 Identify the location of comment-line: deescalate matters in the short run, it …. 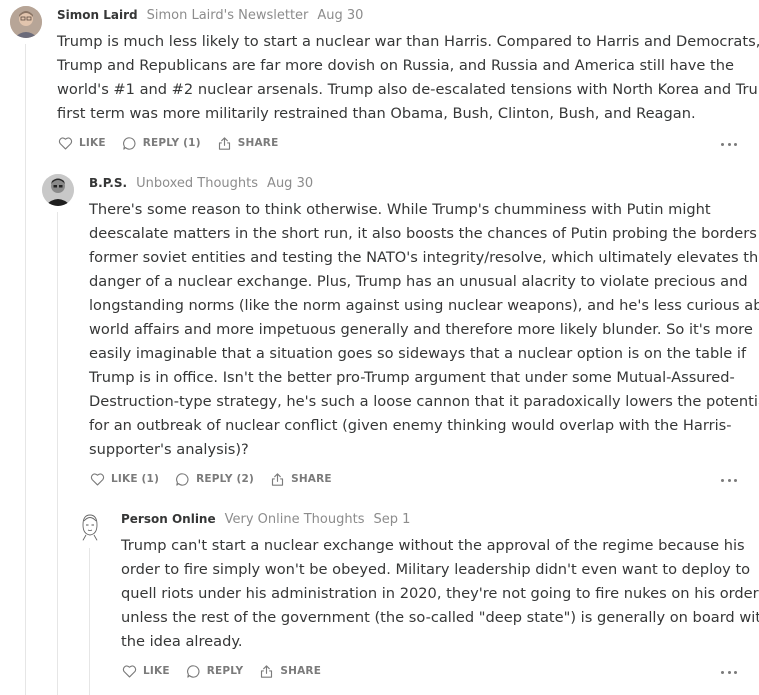
(424, 233).